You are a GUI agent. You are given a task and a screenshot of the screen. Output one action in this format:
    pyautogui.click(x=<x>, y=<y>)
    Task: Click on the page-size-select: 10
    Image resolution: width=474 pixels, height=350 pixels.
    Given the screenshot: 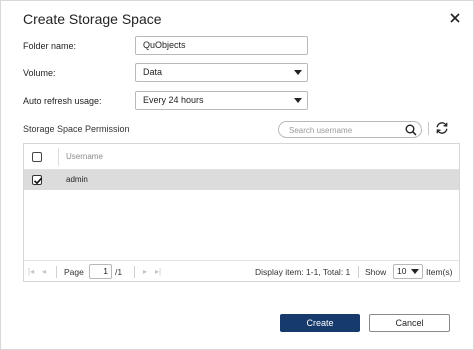 What is the action you would take?
    pyautogui.click(x=408, y=271)
    